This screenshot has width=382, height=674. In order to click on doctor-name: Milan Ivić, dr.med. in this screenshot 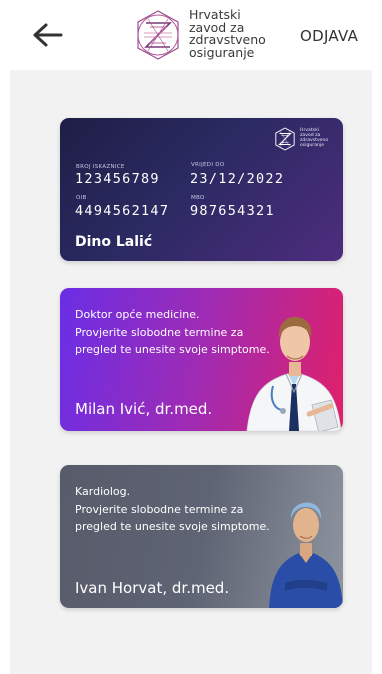, I will do `click(144, 409)`.